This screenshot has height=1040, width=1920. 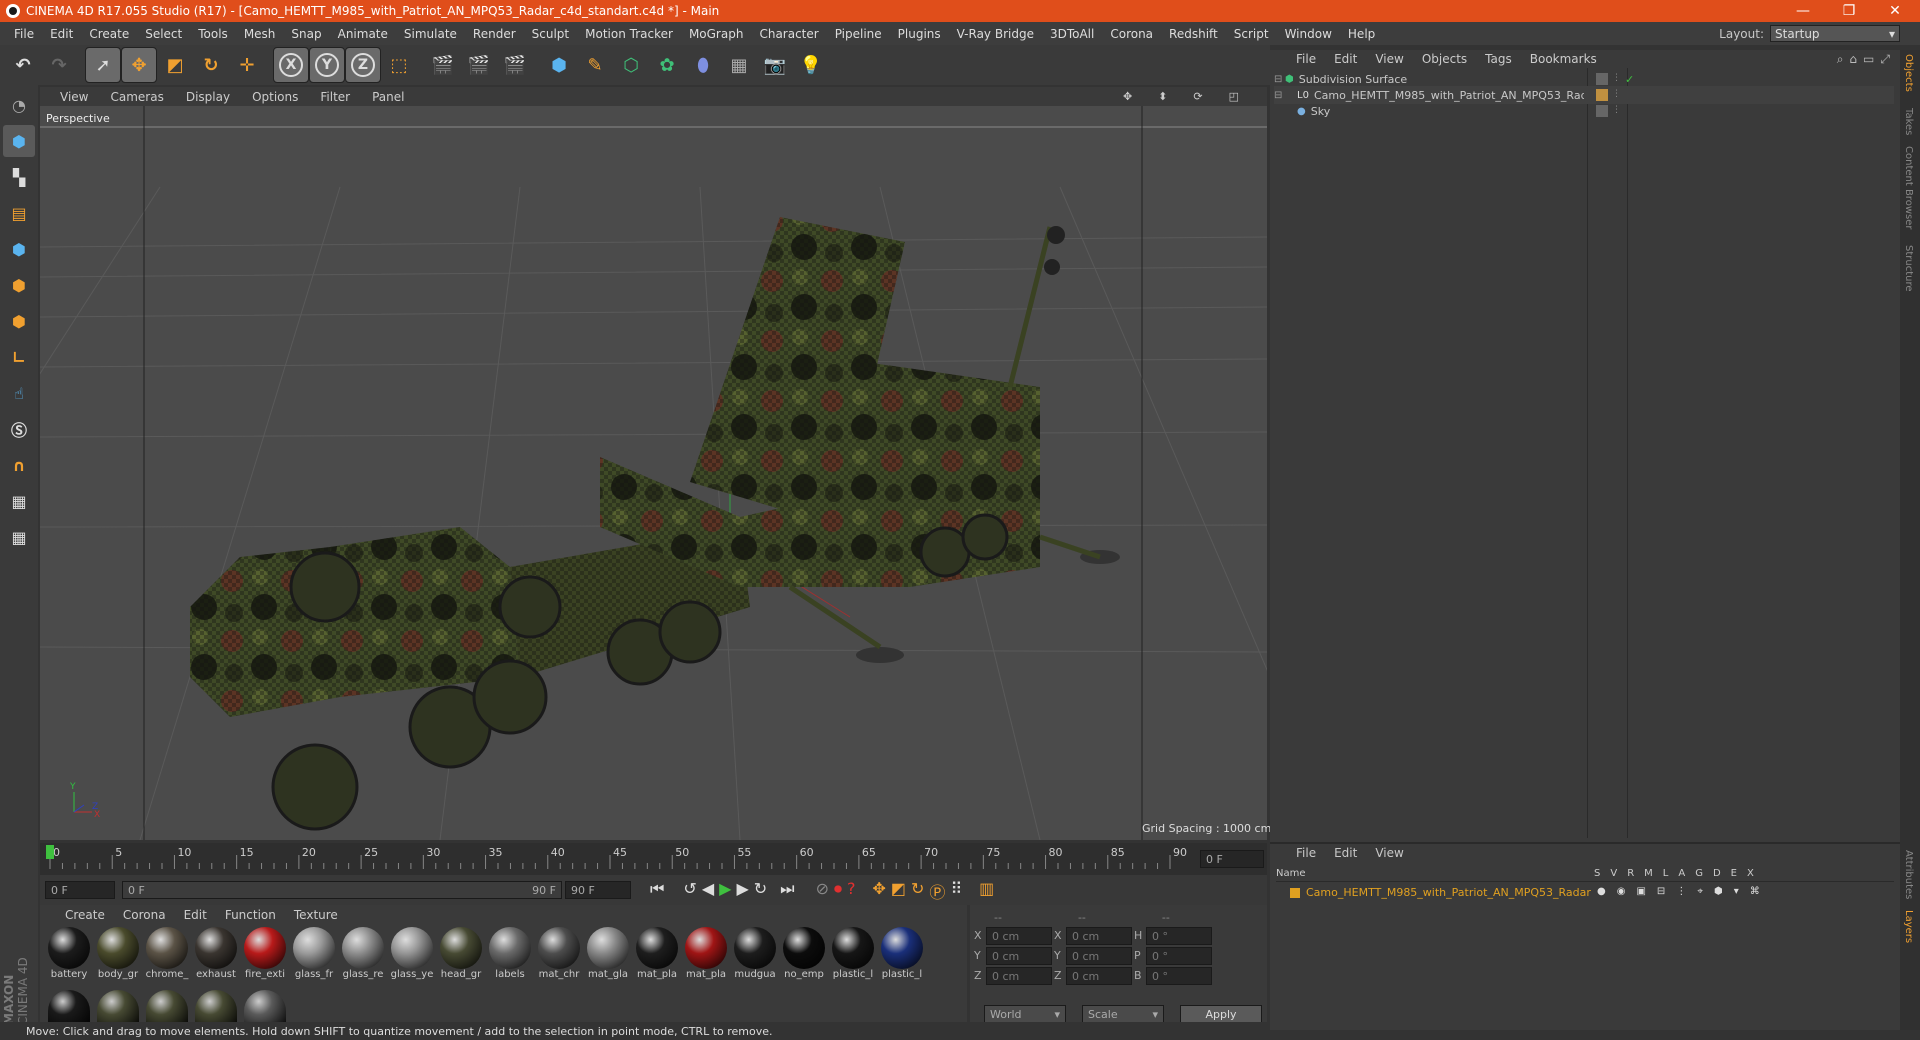 What do you see at coordinates (1306, 59) in the screenshot?
I see `object-menu-file: File` at bounding box center [1306, 59].